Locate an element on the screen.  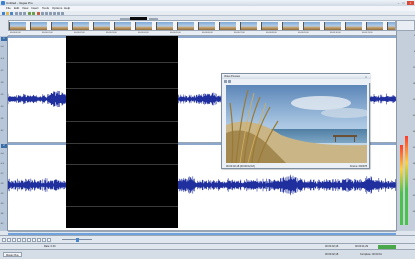
open-icon is located at coordinates (7, 13).